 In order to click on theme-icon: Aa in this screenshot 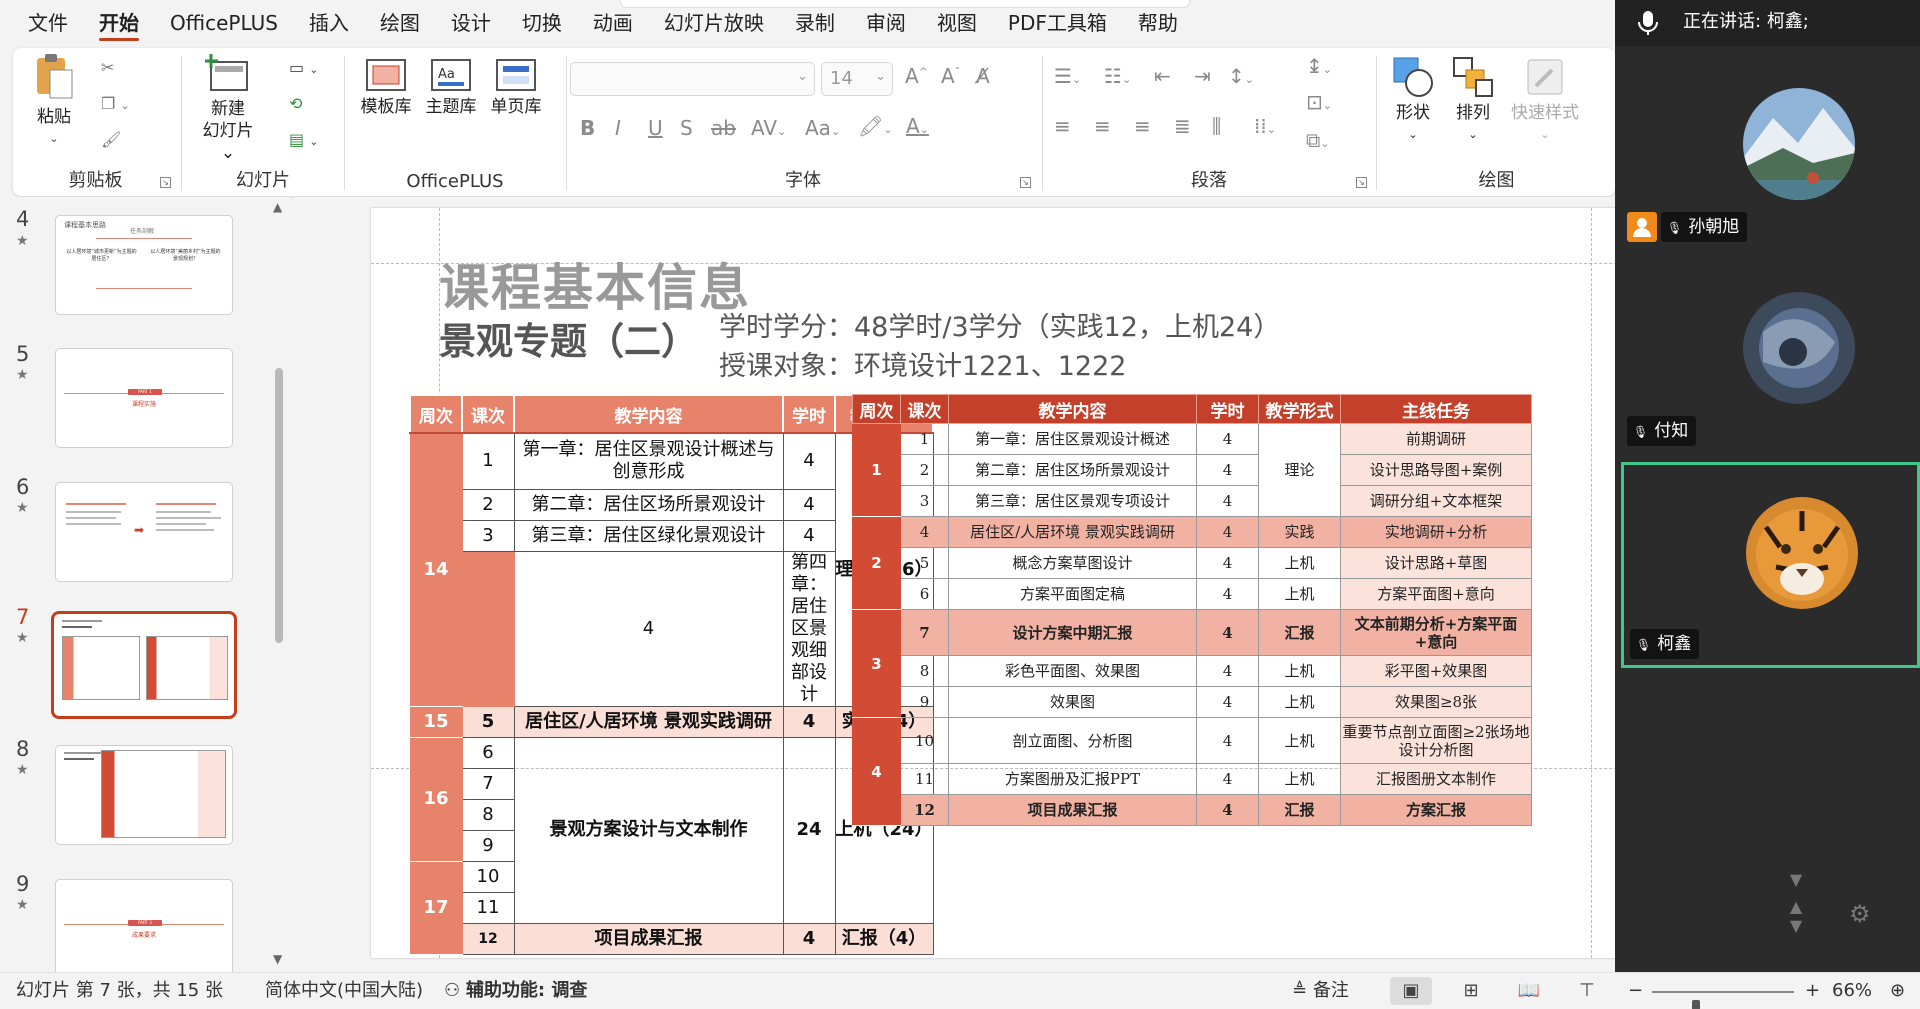, I will do `click(451, 75)`.